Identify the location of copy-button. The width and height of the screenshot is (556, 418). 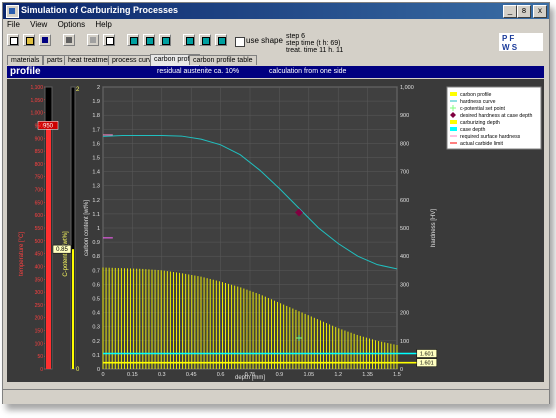
(93, 40).